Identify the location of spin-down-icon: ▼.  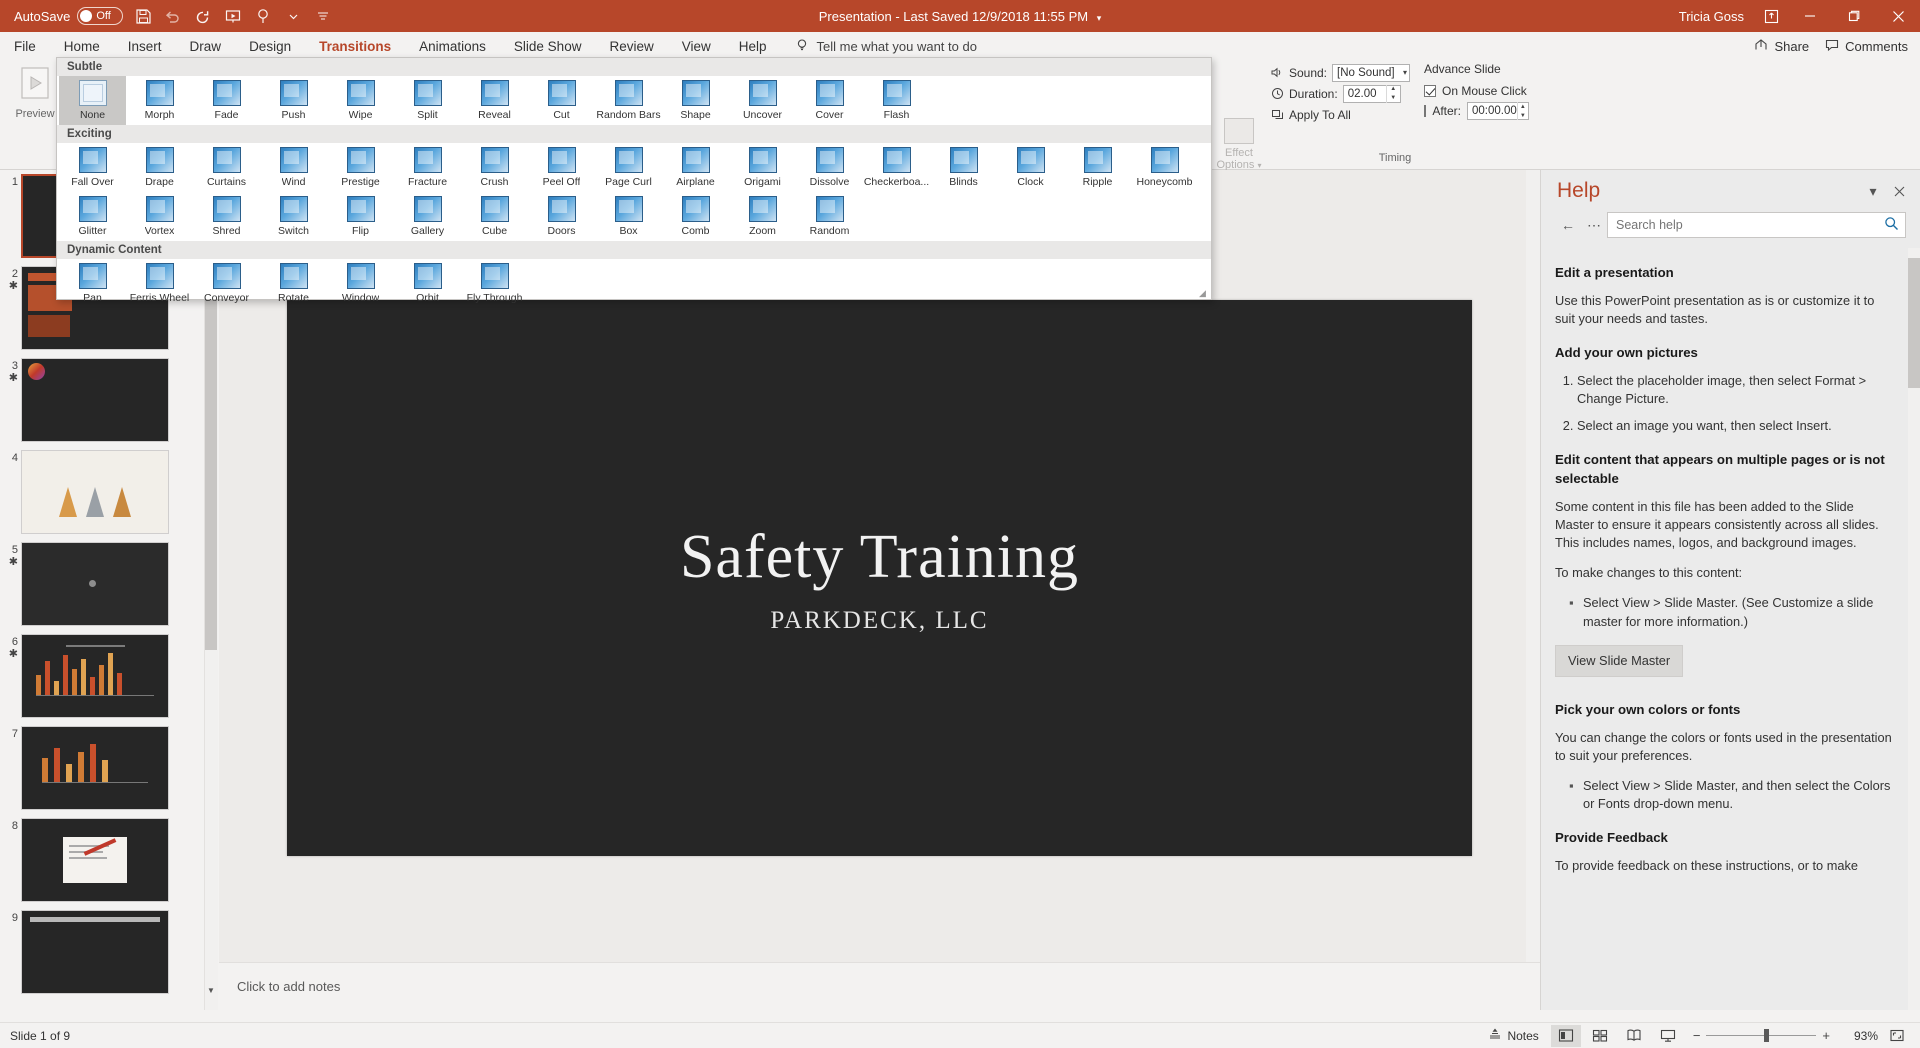
(1393, 98).